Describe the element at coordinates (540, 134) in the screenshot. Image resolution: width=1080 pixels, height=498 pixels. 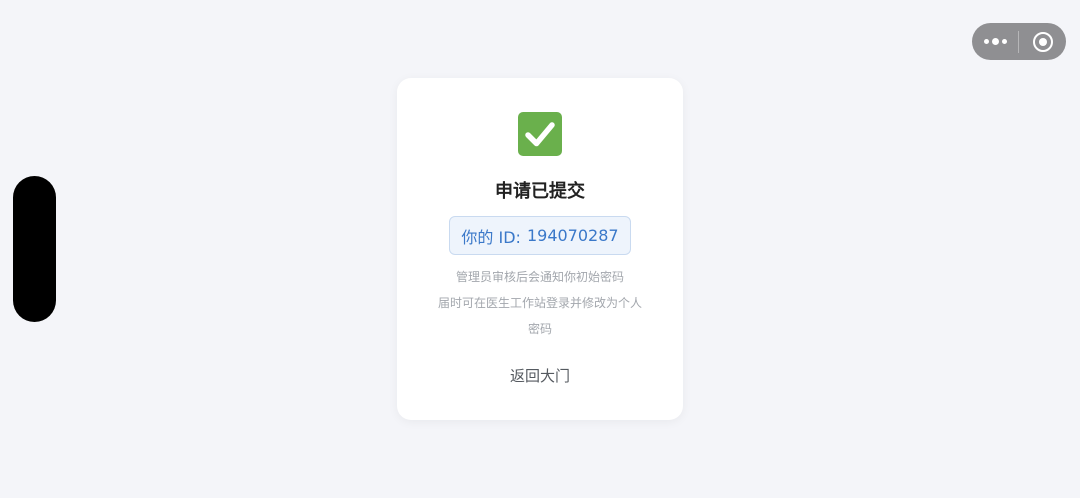
I see `check-mark-icon` at that location.